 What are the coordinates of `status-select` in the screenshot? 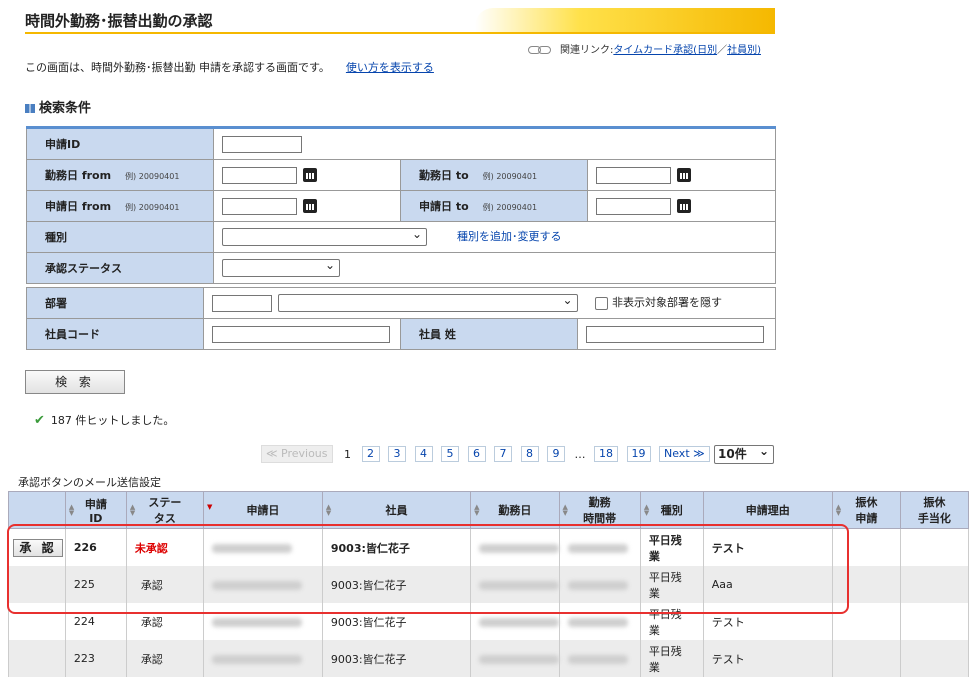 It's located at (281, 267).